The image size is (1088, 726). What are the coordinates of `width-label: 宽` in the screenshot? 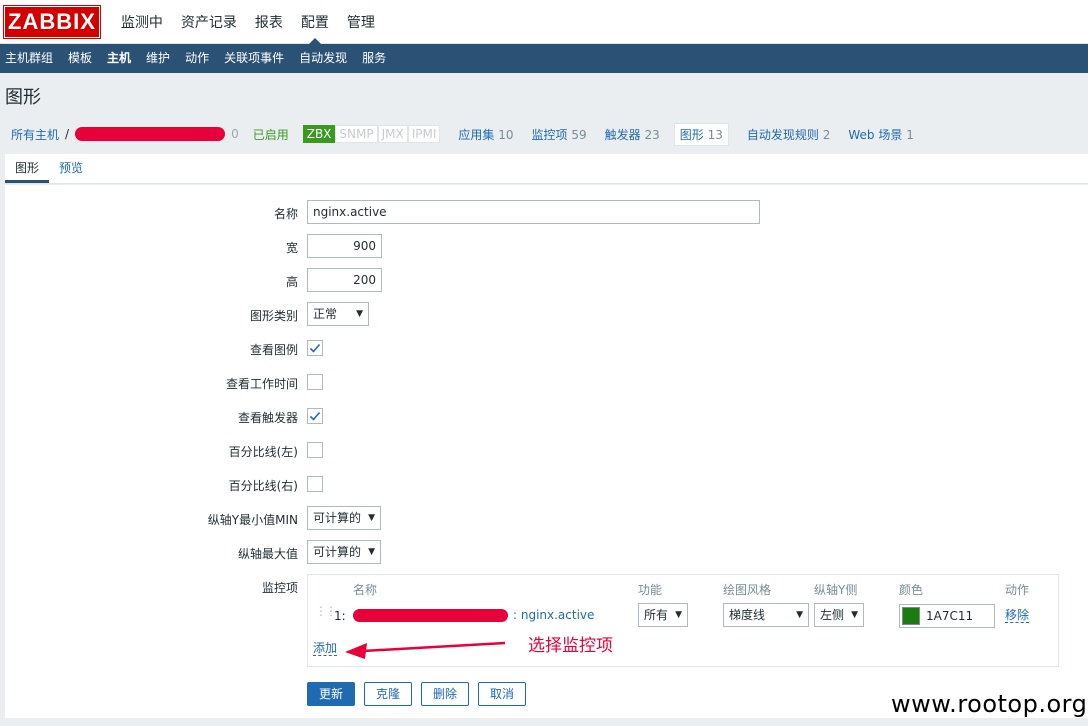 It's located at (291, 248).